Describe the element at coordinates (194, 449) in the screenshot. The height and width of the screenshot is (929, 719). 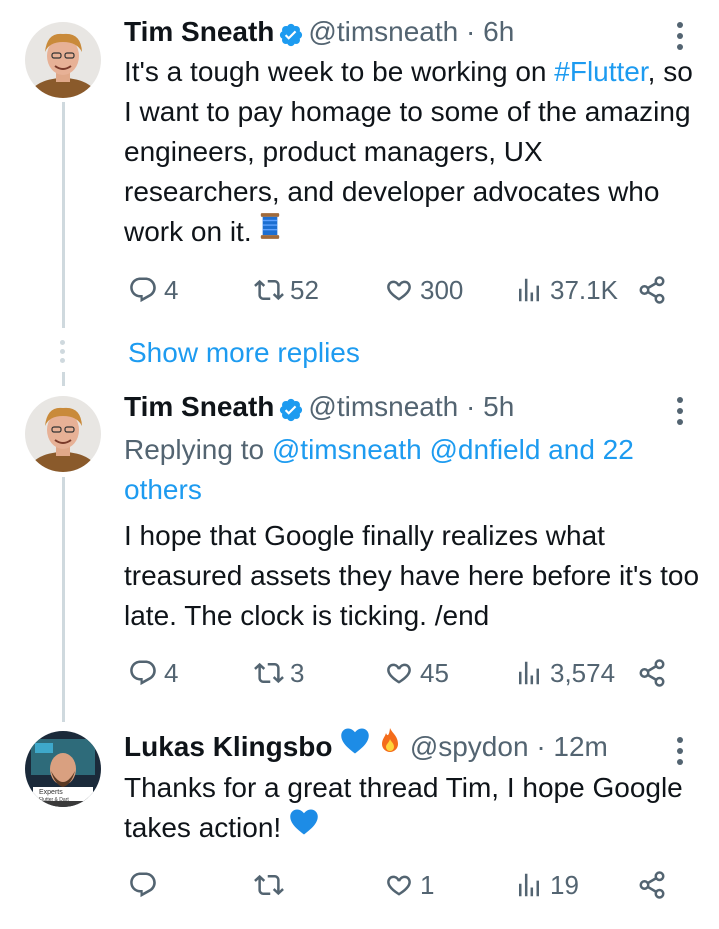
I see `replying-to-prefix: Replying to` at that location.